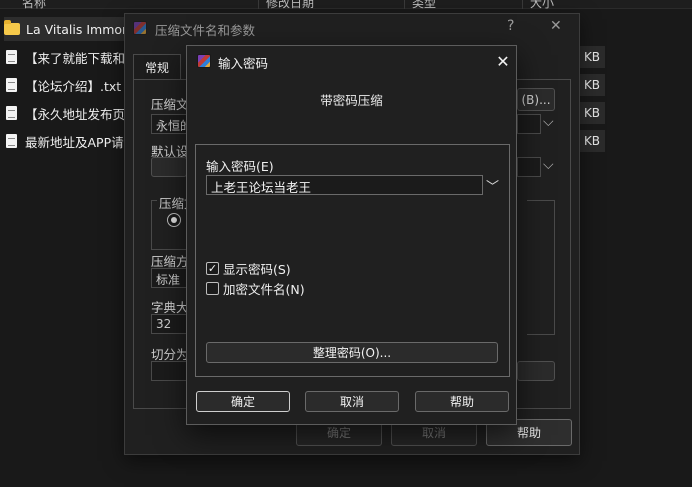  I want to click on archive-name-label: 压缩文, so click(170, 104).